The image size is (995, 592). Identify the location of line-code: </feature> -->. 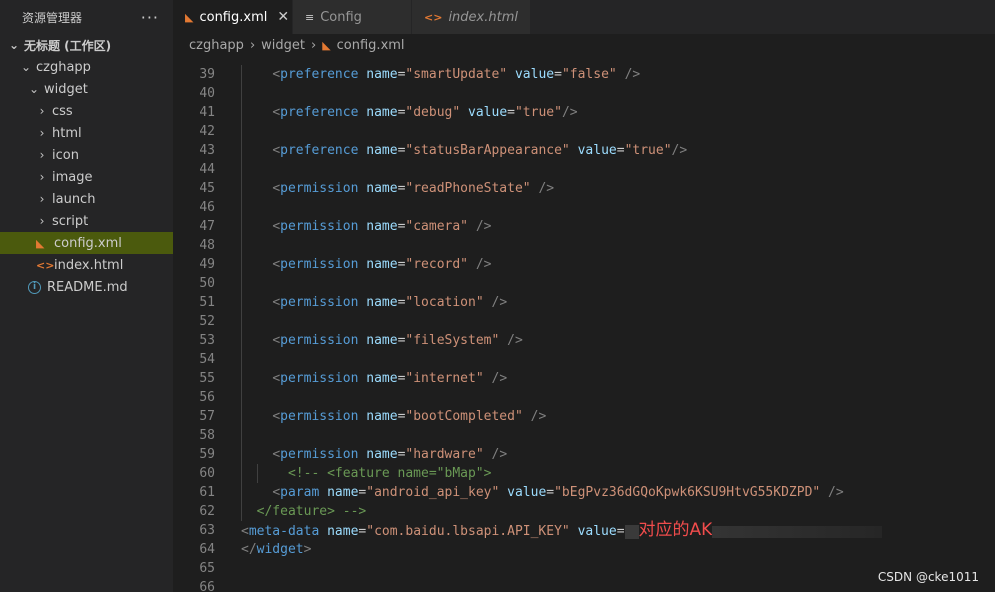
(304, 511).